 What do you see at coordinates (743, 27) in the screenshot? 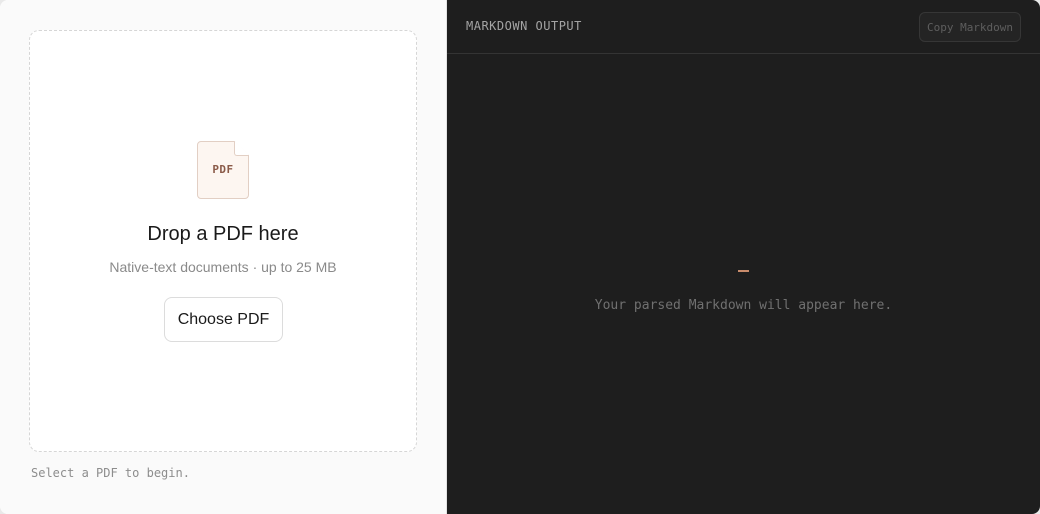
I see `output-header: MARKDOWN OUTPUT Copy Markdown` at bounding box center [743, 27].